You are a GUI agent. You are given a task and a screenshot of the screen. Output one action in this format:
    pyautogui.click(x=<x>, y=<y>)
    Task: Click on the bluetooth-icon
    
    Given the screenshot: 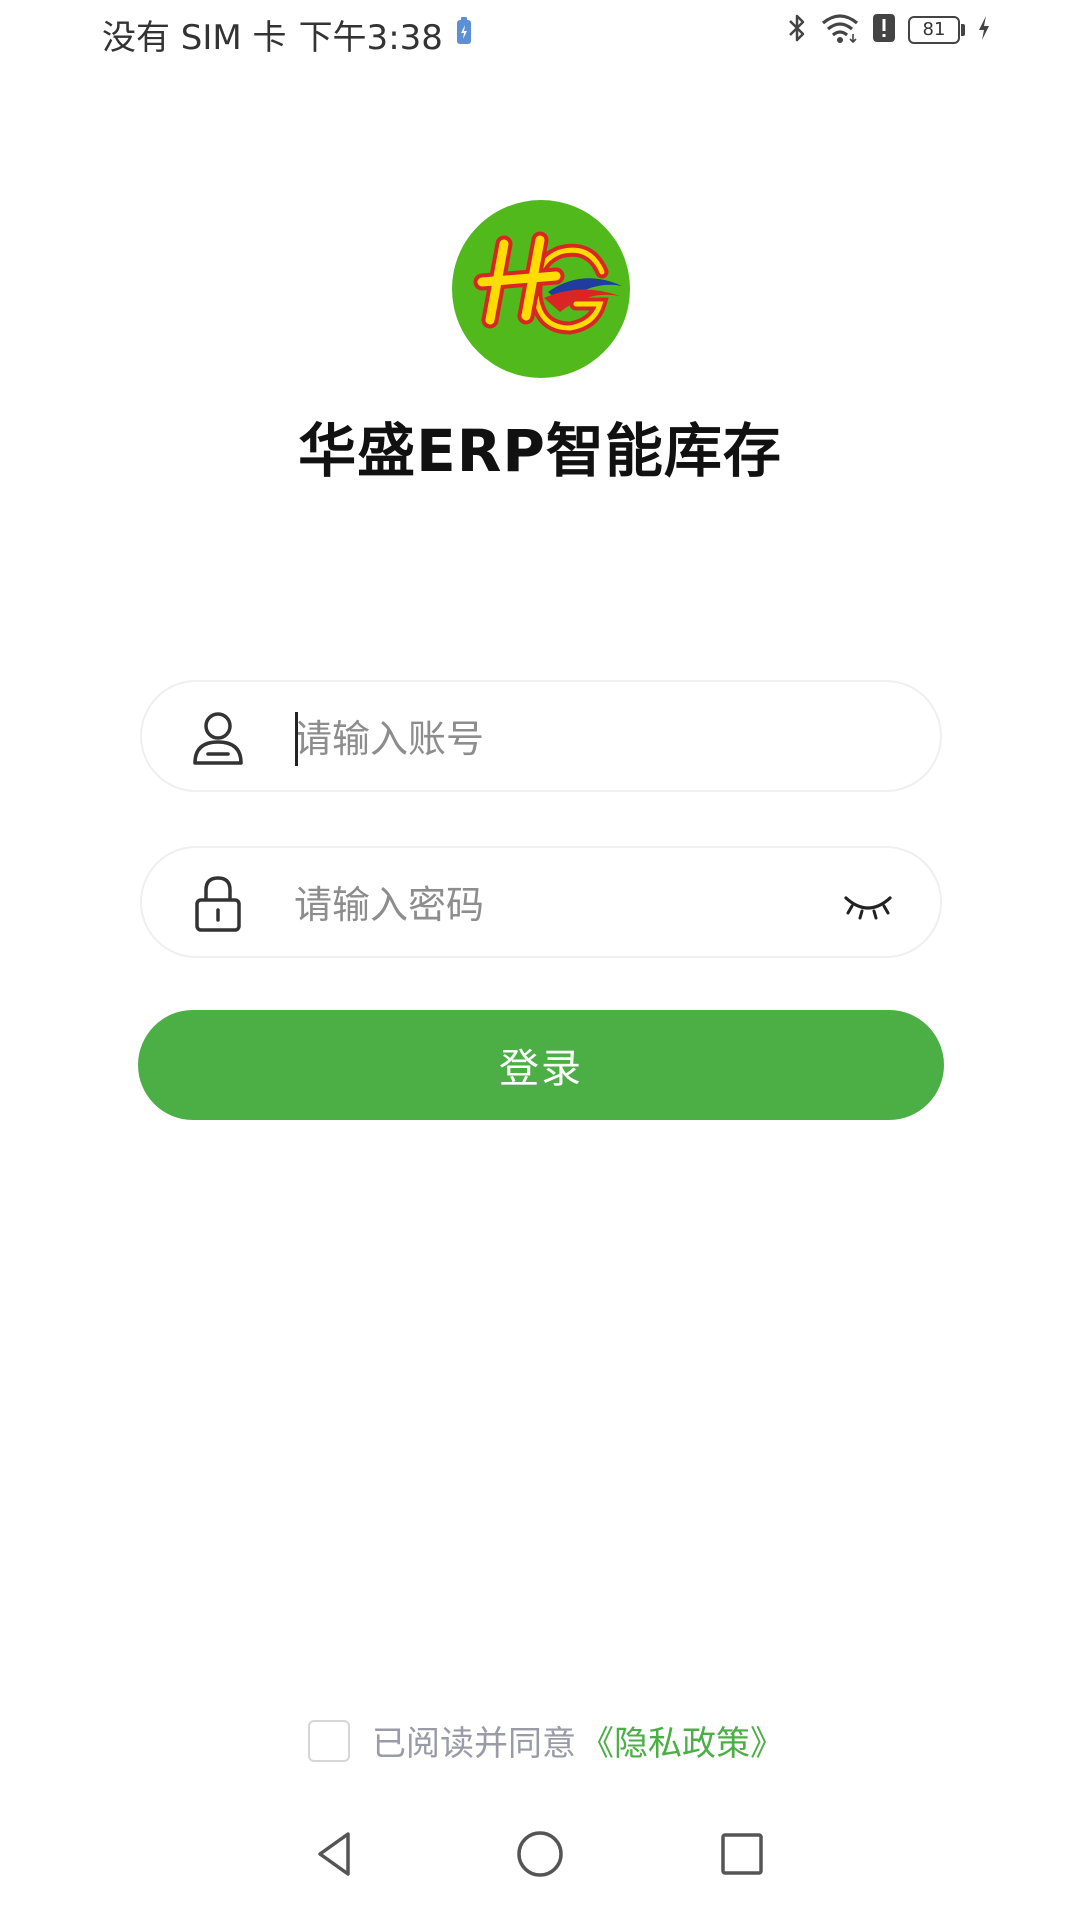 What is the action you would take?
    pyautogui.click(x=797, y=30)
    